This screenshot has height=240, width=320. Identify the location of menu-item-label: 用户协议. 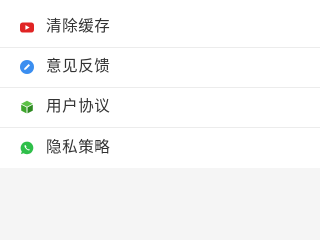
(78, 106).